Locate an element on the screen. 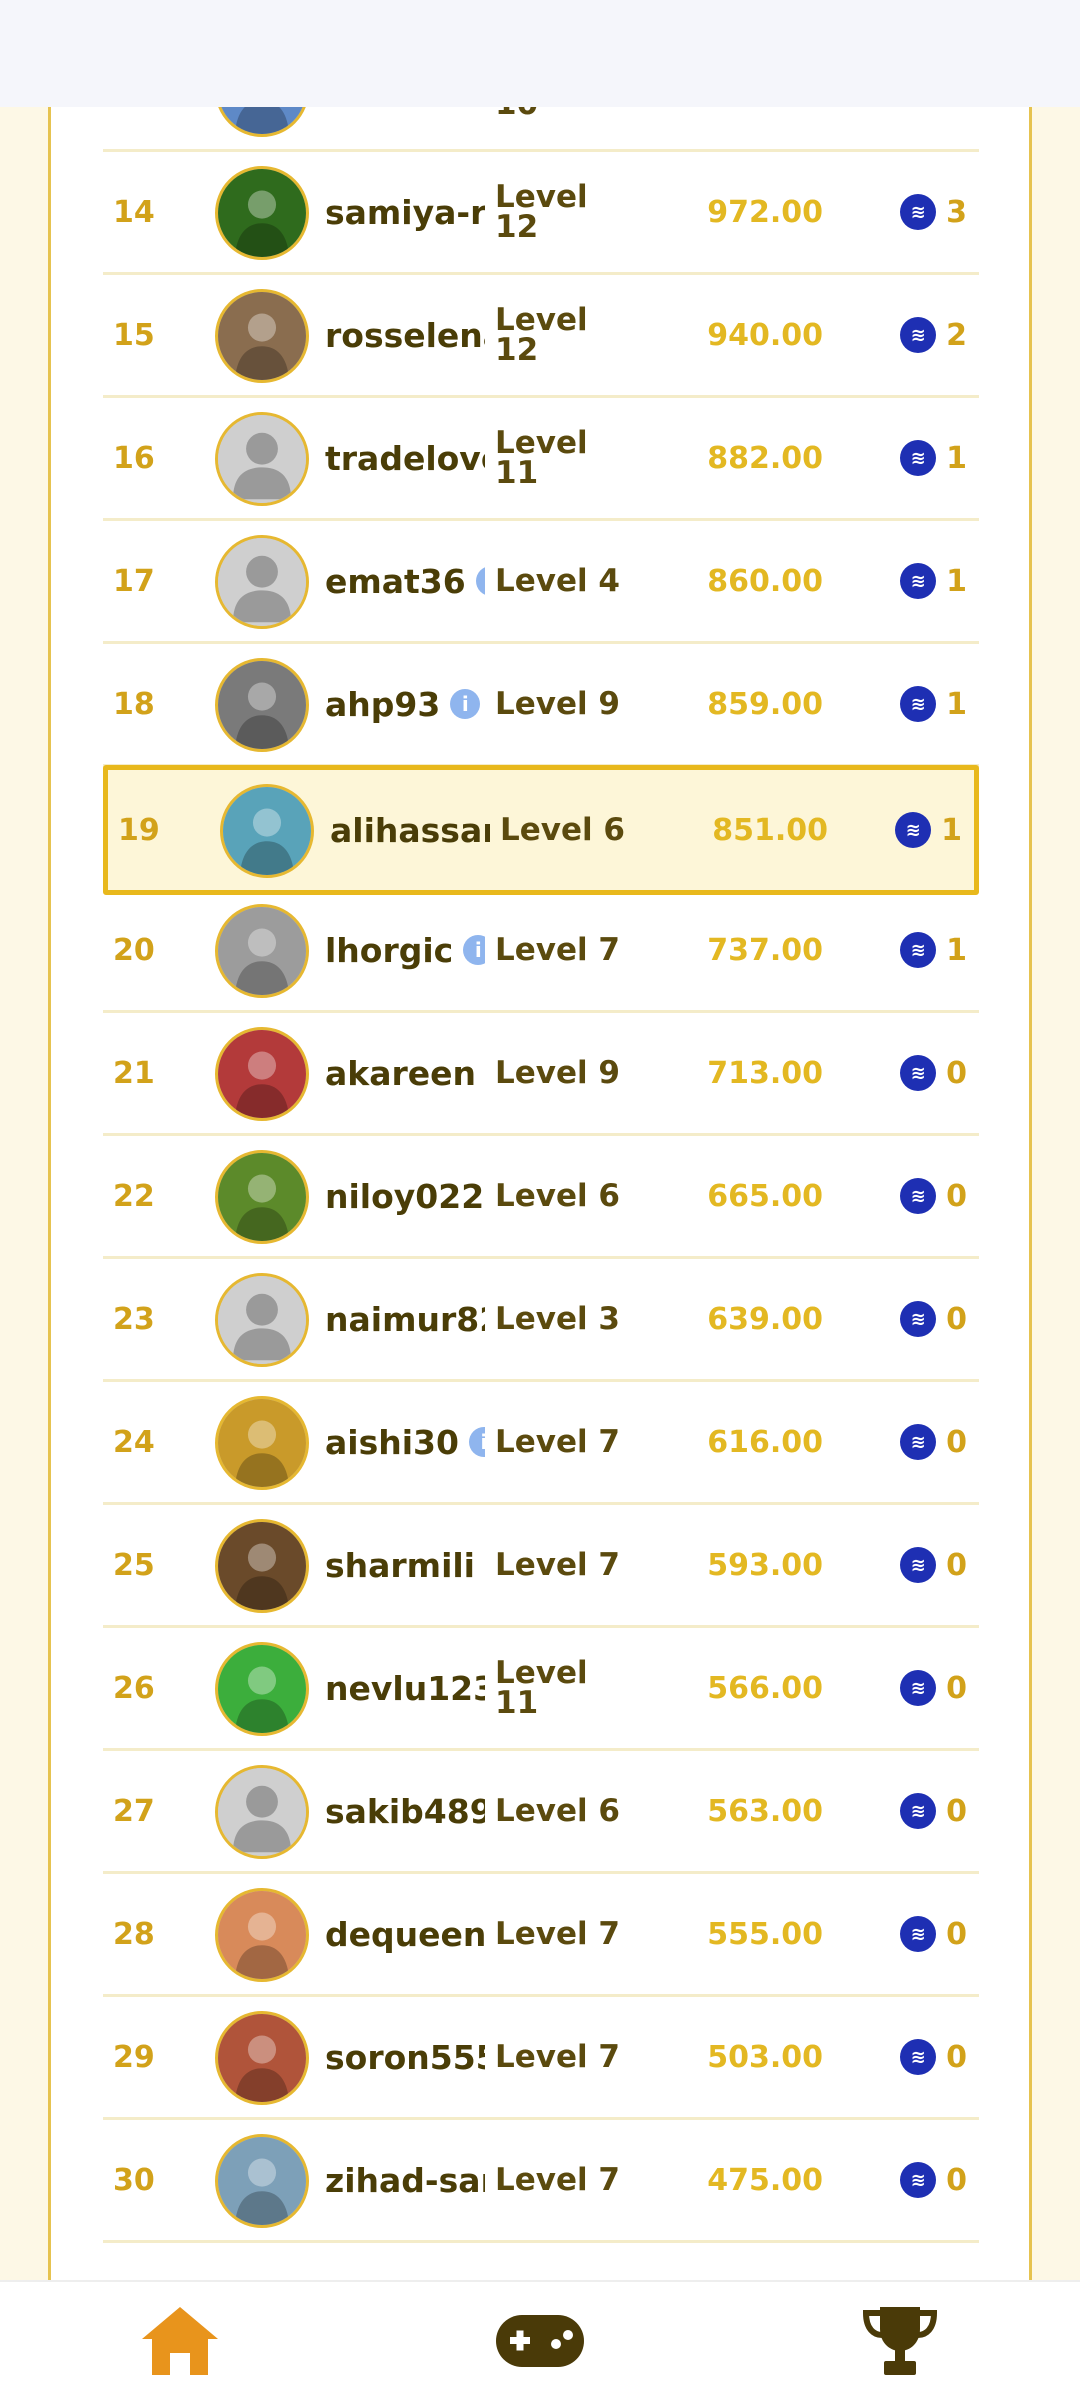 The image size is (1080, 2400). username: zihad-sar is located at coordinates (405, 2180).